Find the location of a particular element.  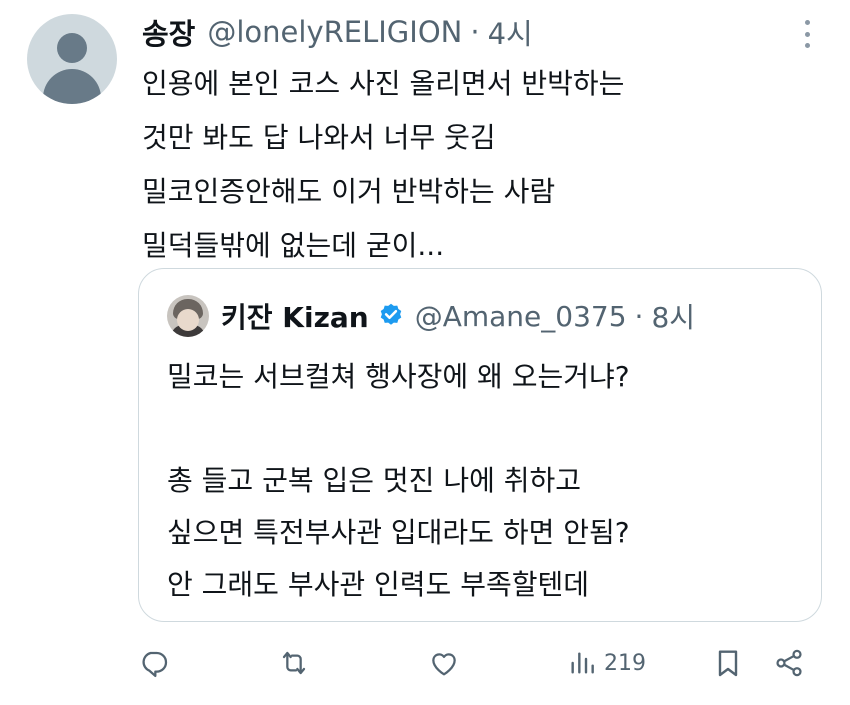

quoted-display-name: 키잔 Kizan is located at coordinates (295, 316).